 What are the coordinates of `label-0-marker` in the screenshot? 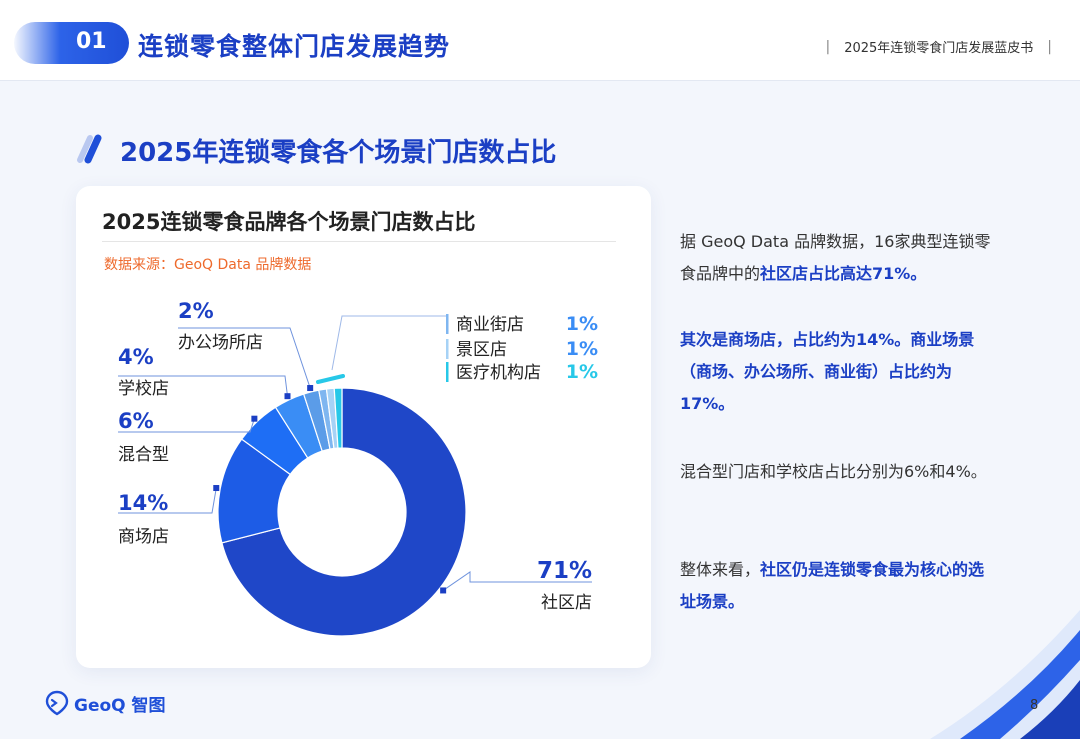 It's located at (443, 590).